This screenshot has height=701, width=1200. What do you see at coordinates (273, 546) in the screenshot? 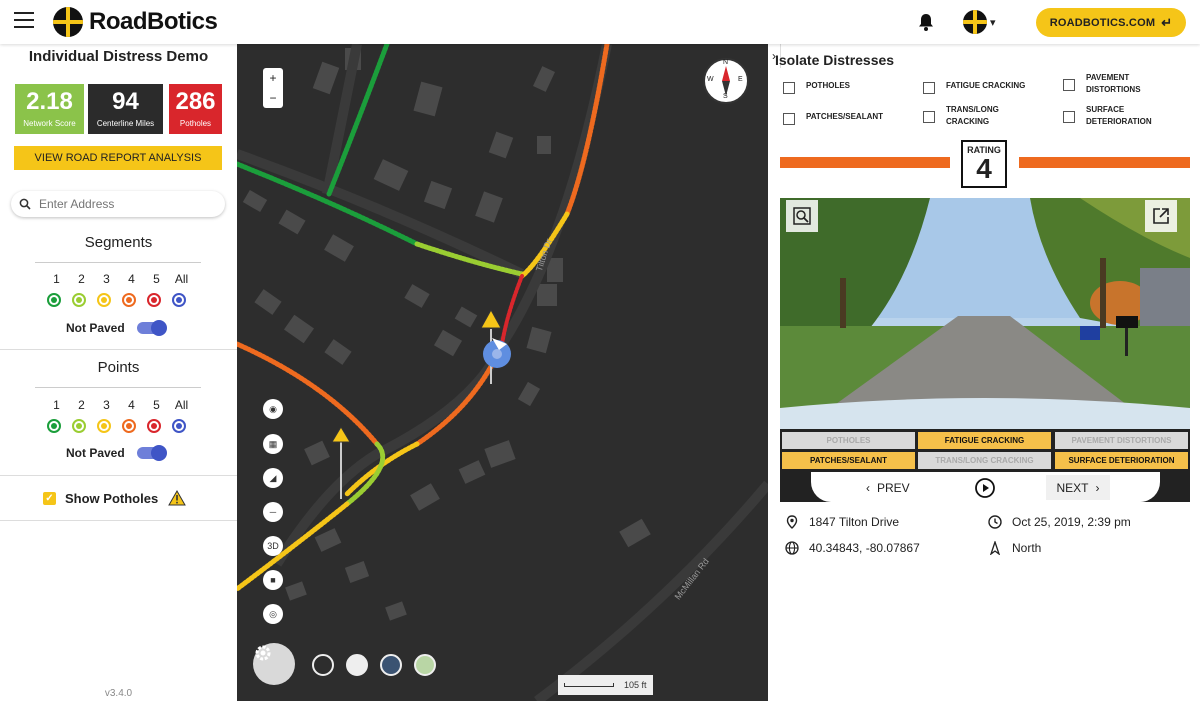
I see `view-3d-button: 3D` at bounding box center [273, 546].